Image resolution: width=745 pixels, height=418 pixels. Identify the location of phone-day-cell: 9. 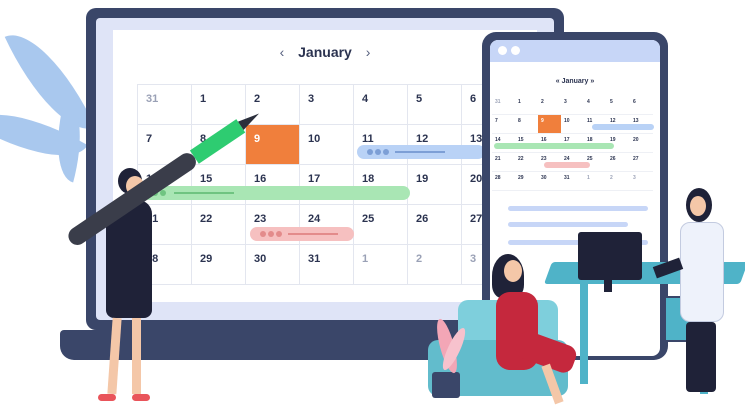
(549, 124).